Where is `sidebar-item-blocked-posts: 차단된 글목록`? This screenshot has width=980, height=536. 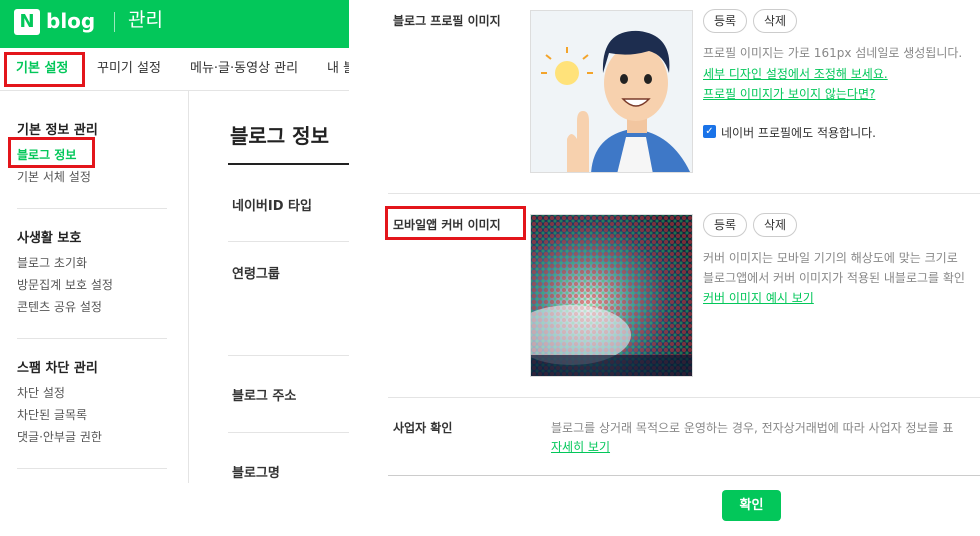
sidebar-item-blocked-posts: 차단된 글목록 is located at coordinates (52, 414).